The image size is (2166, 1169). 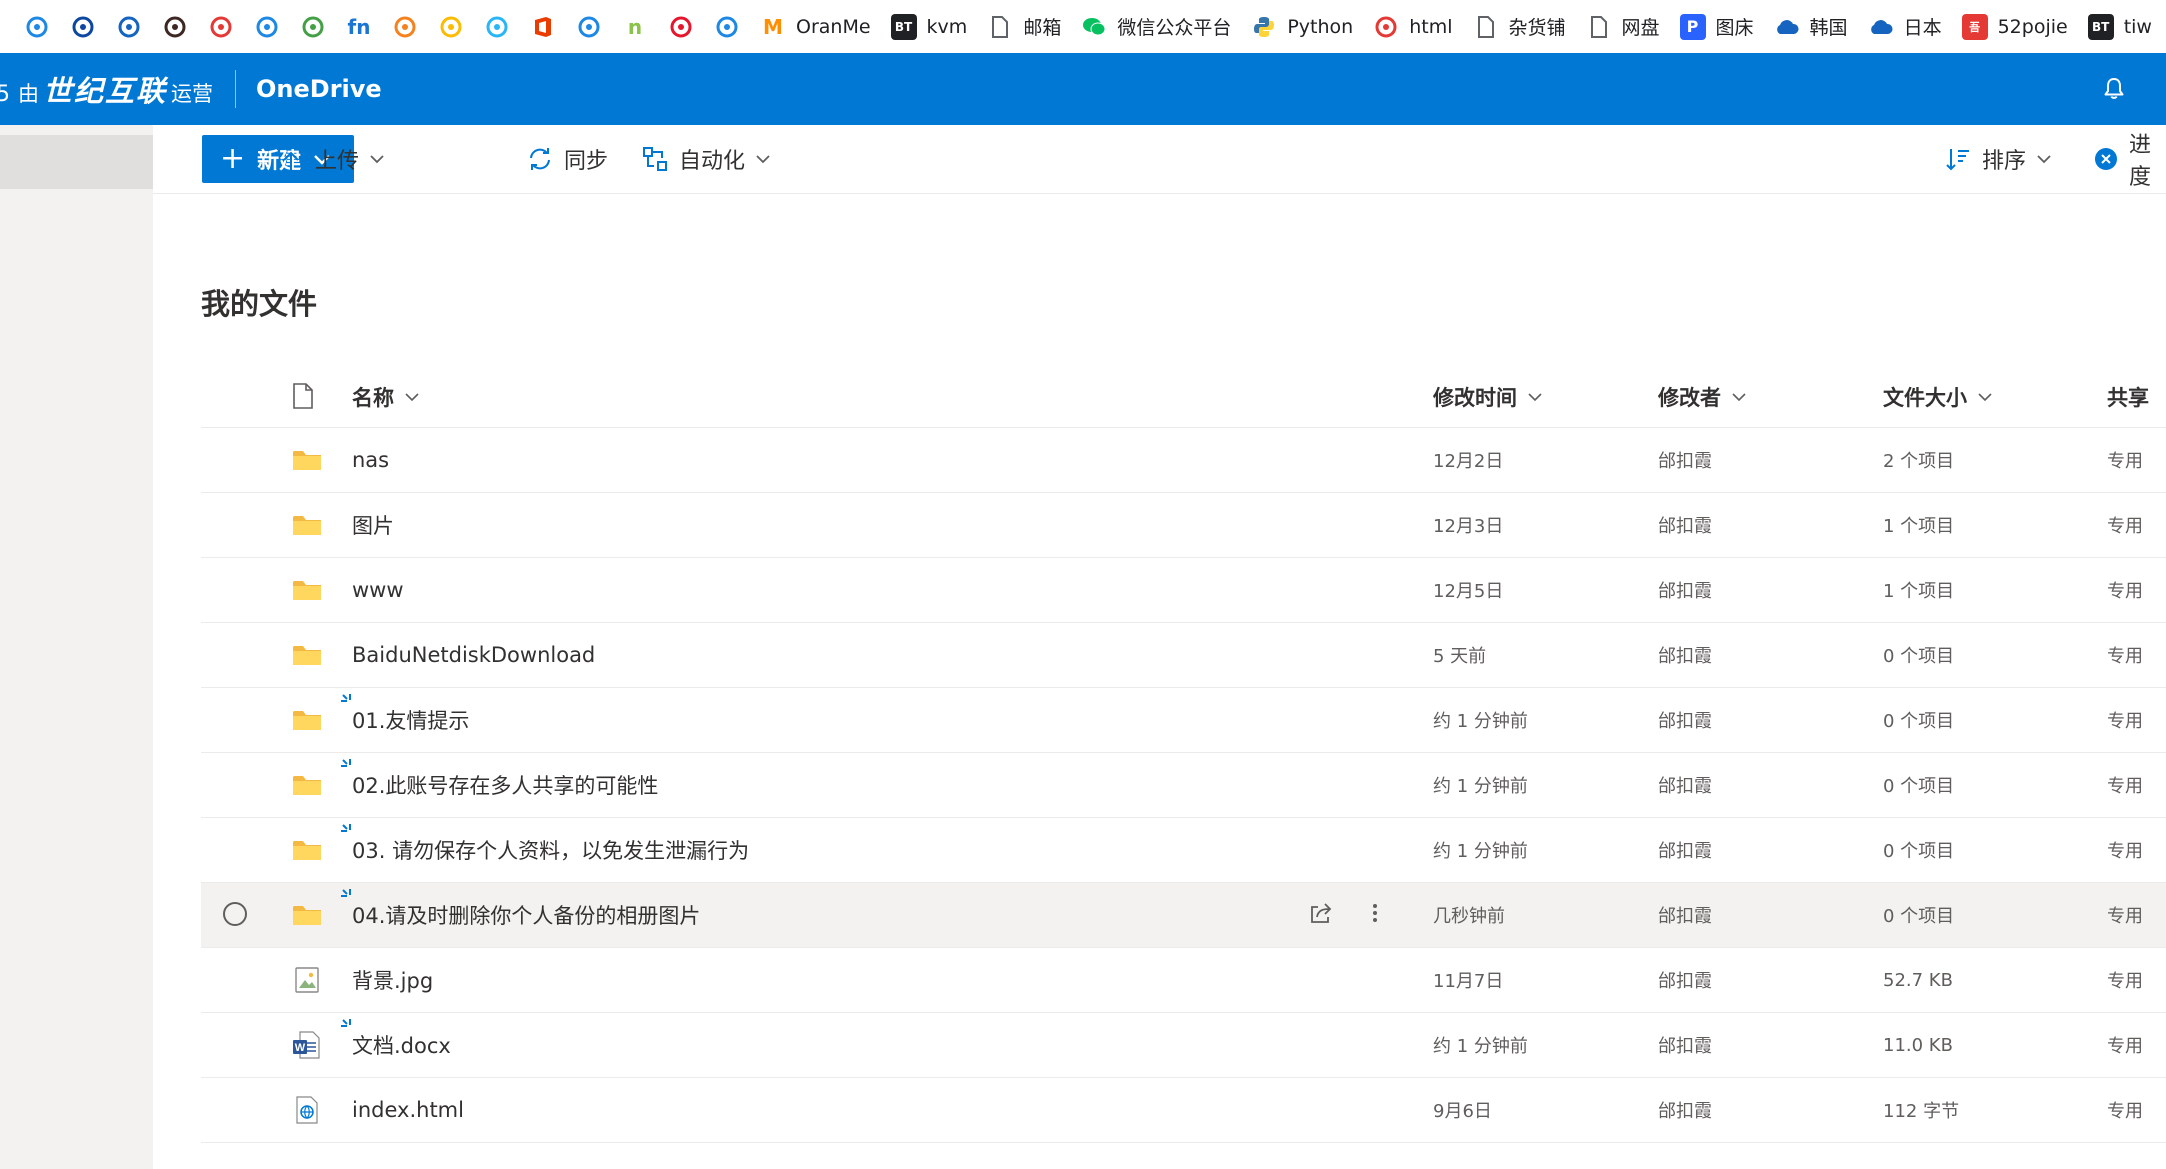 I want to click on bookmark-w, so click(x=497, y=26).